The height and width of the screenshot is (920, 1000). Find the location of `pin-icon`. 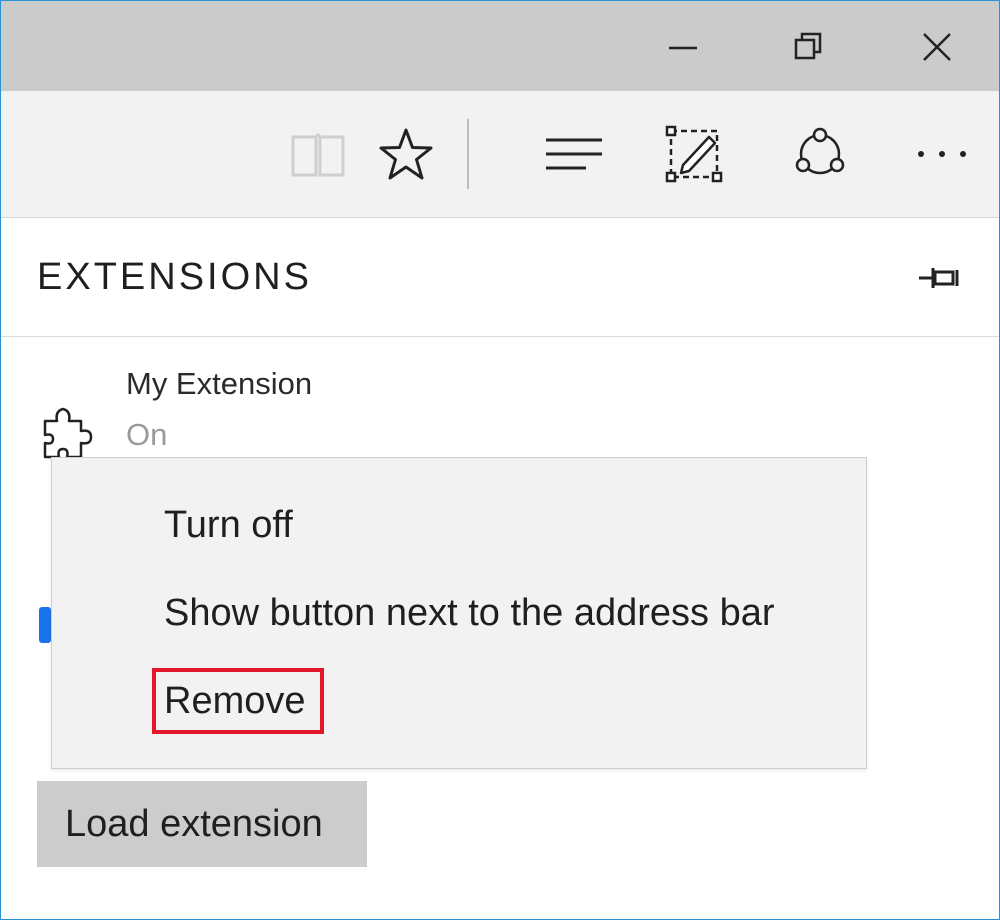

pin-icon is located at coordinates (939, 278).